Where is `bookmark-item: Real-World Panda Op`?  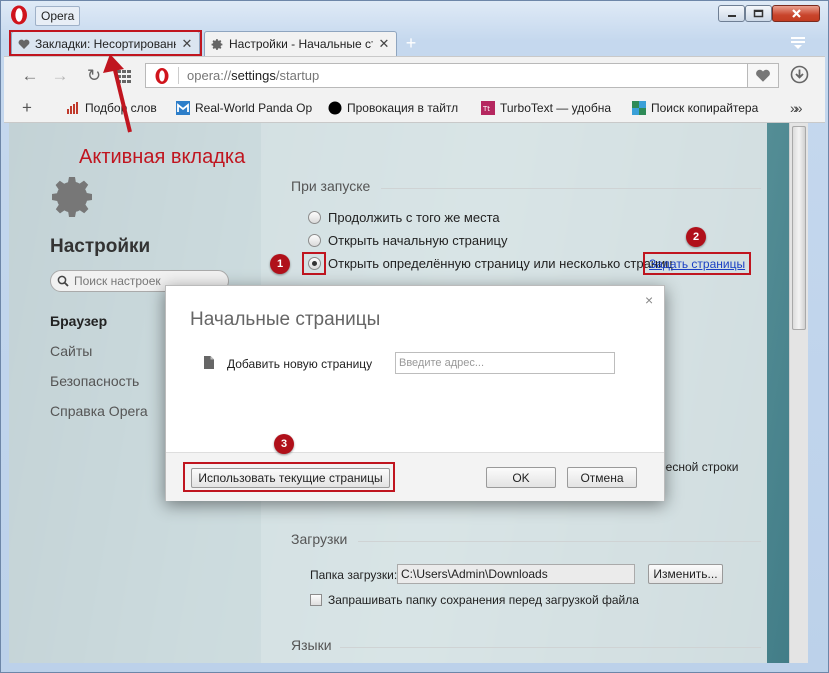
bookmark-item: Real-World Panda Op is located at coordinates (244, 108).